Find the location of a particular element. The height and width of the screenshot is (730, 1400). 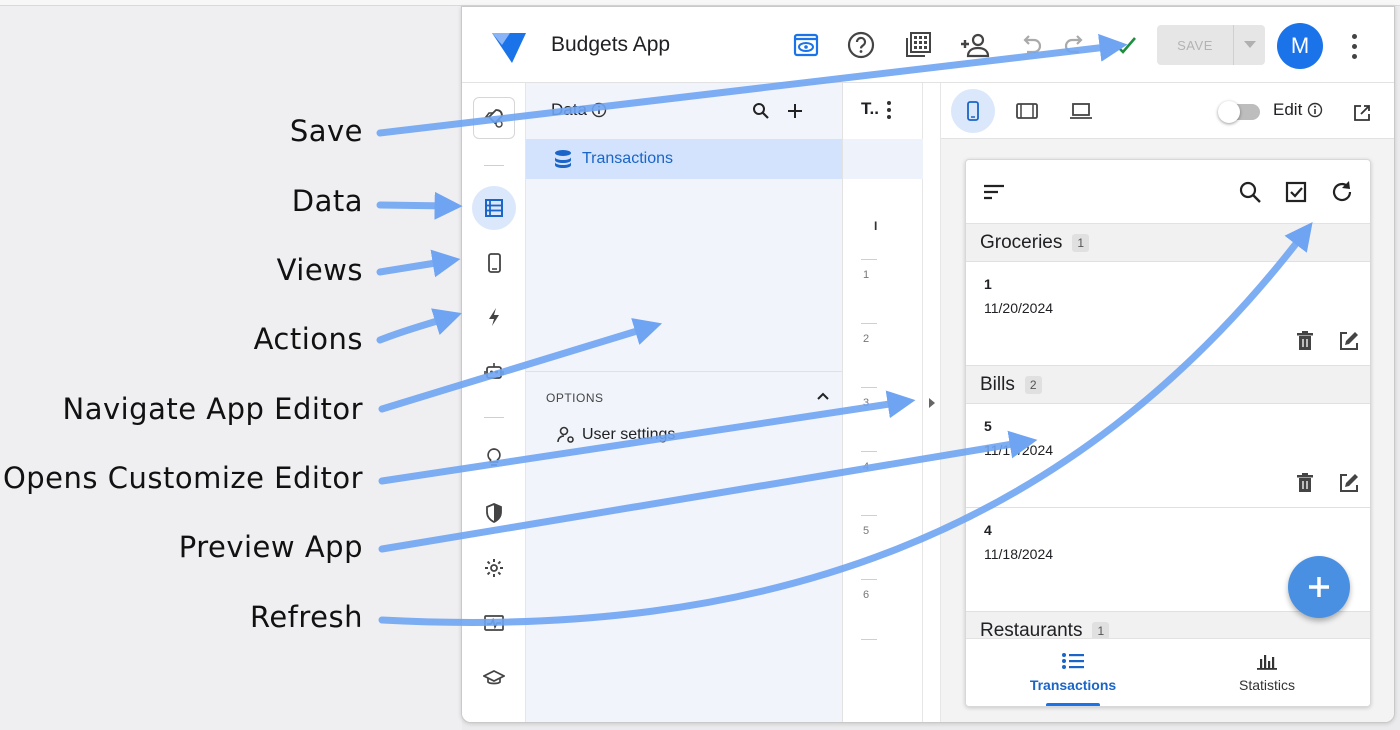

open-new-window-icon is located at coordinates (1362, 113).